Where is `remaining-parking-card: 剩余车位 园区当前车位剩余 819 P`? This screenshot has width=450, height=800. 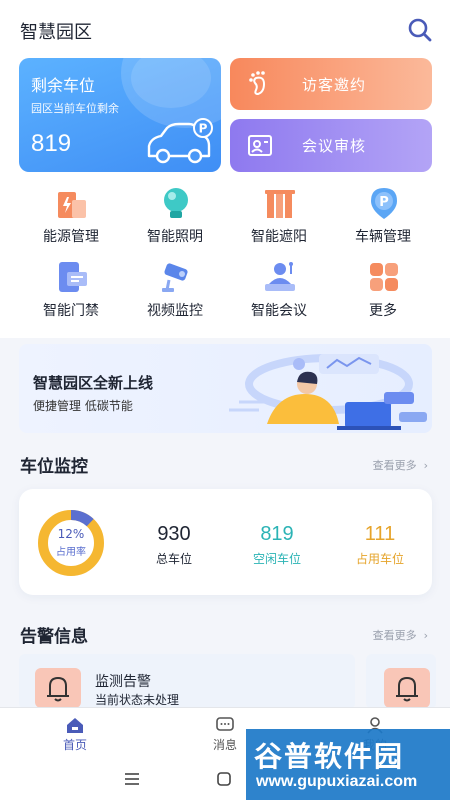
remaining-parking-card: 剩余车位 园区当前车位剩余 819 P is located at coordinates (120, 115).